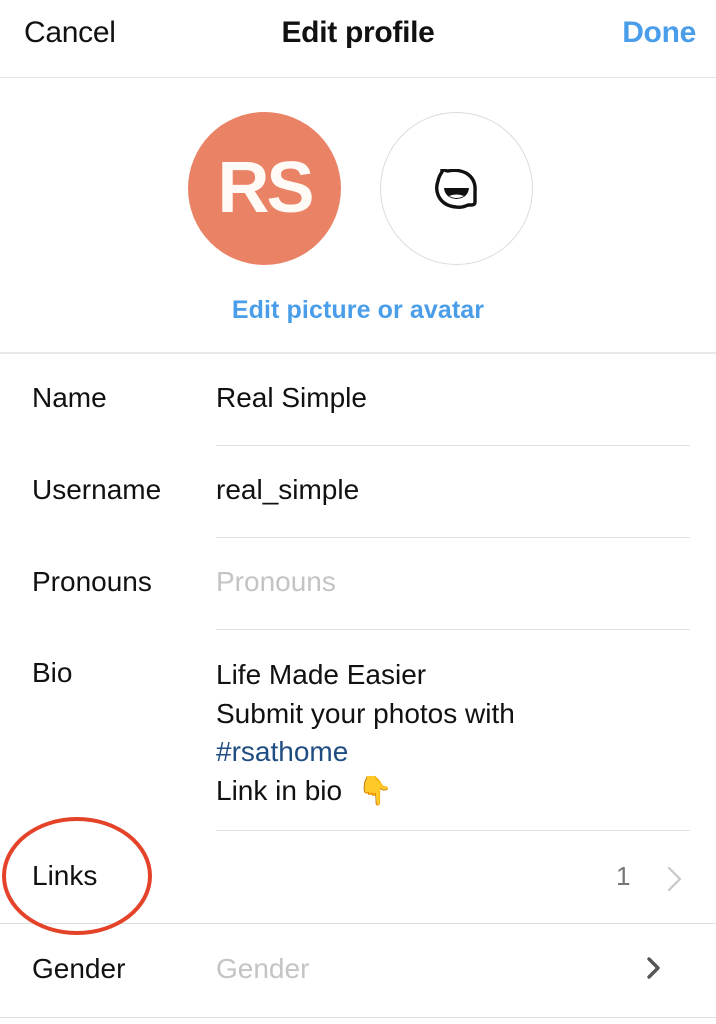 The width and height of the screenshot is (716, 1024). What do you see at coordinates (291, 397) in the screenshot?
I see `name-value: Real Simple` at bounding box center [291, 397].